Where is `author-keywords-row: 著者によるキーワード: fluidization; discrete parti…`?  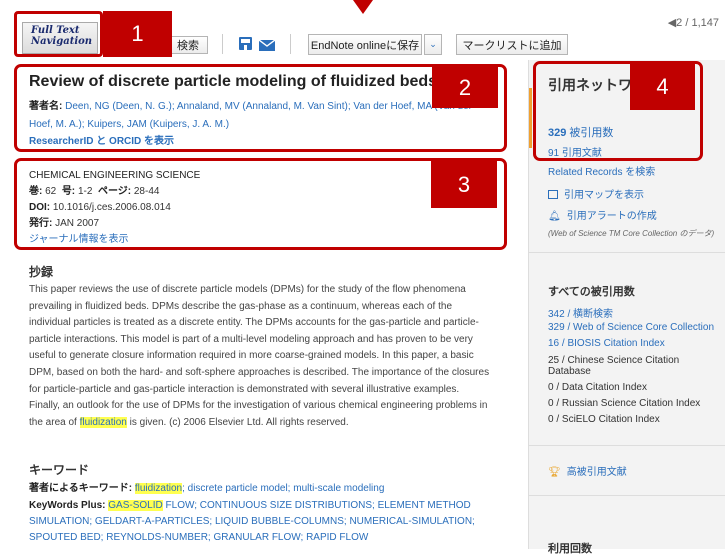
author-keywords-row: 著者によるキーワード: fluidization; discrete parti… is located at coordinates (206, 489).